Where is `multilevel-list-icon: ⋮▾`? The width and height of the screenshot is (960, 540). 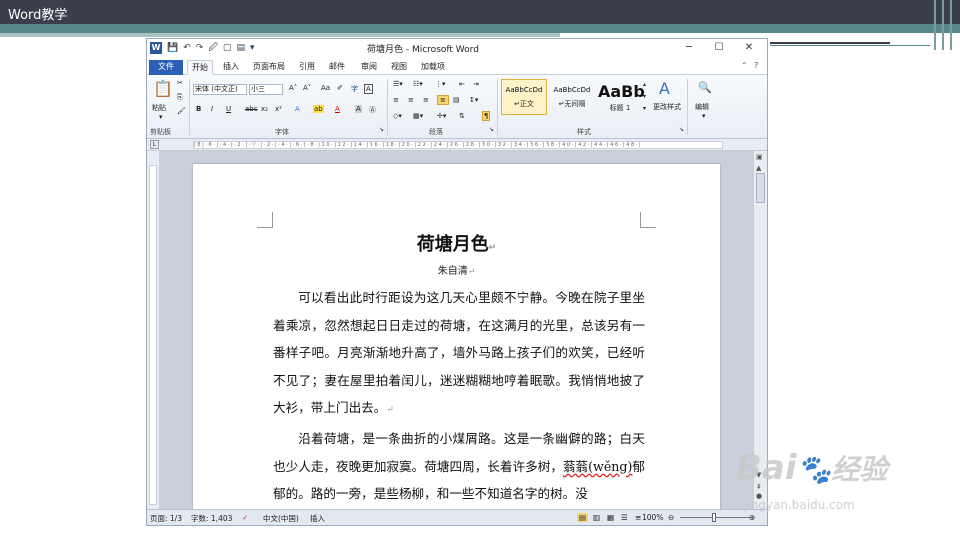 multilevel-list-icon: ⋮▾ is located at coordinates (440, 84).